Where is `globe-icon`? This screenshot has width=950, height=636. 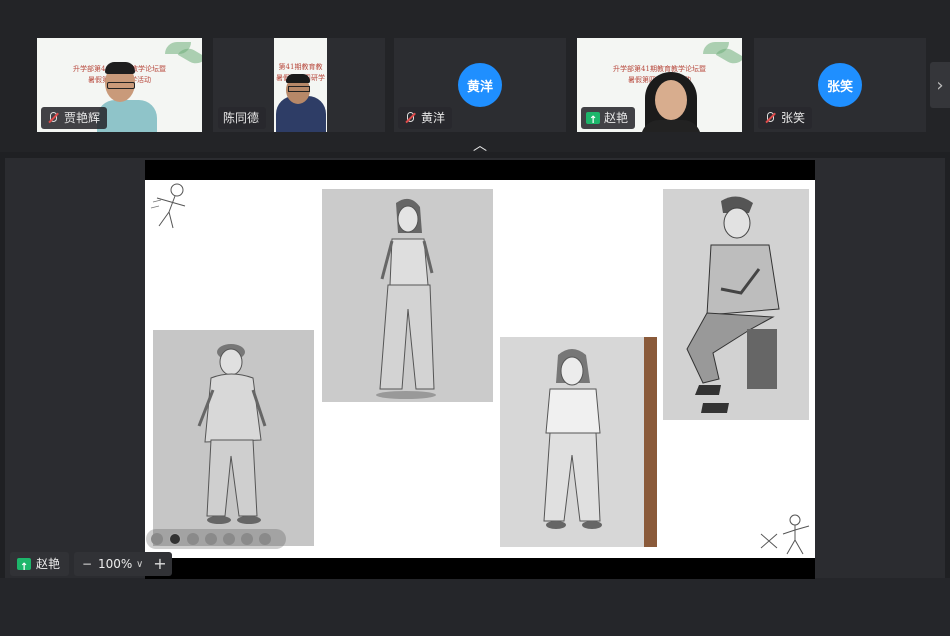
globe-icon is located at coordinates (247, 539).